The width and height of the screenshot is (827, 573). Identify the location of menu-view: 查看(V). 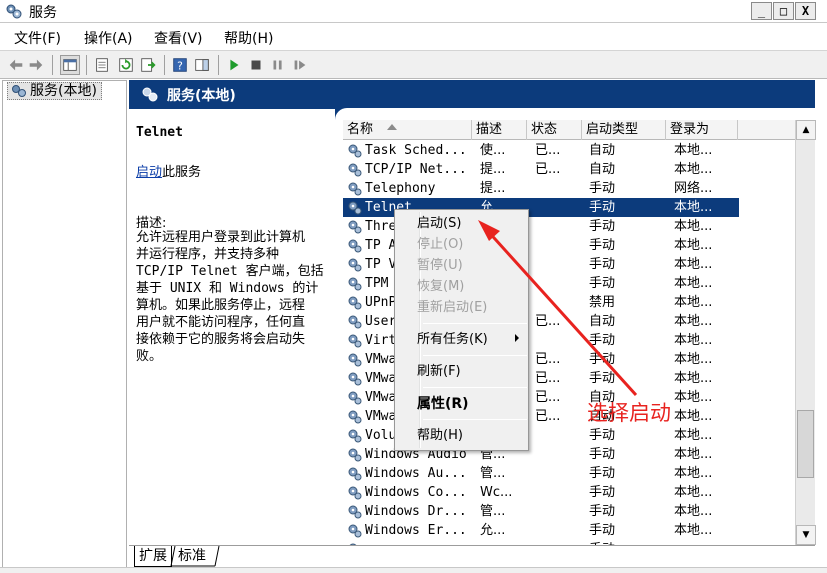
(178, 38).